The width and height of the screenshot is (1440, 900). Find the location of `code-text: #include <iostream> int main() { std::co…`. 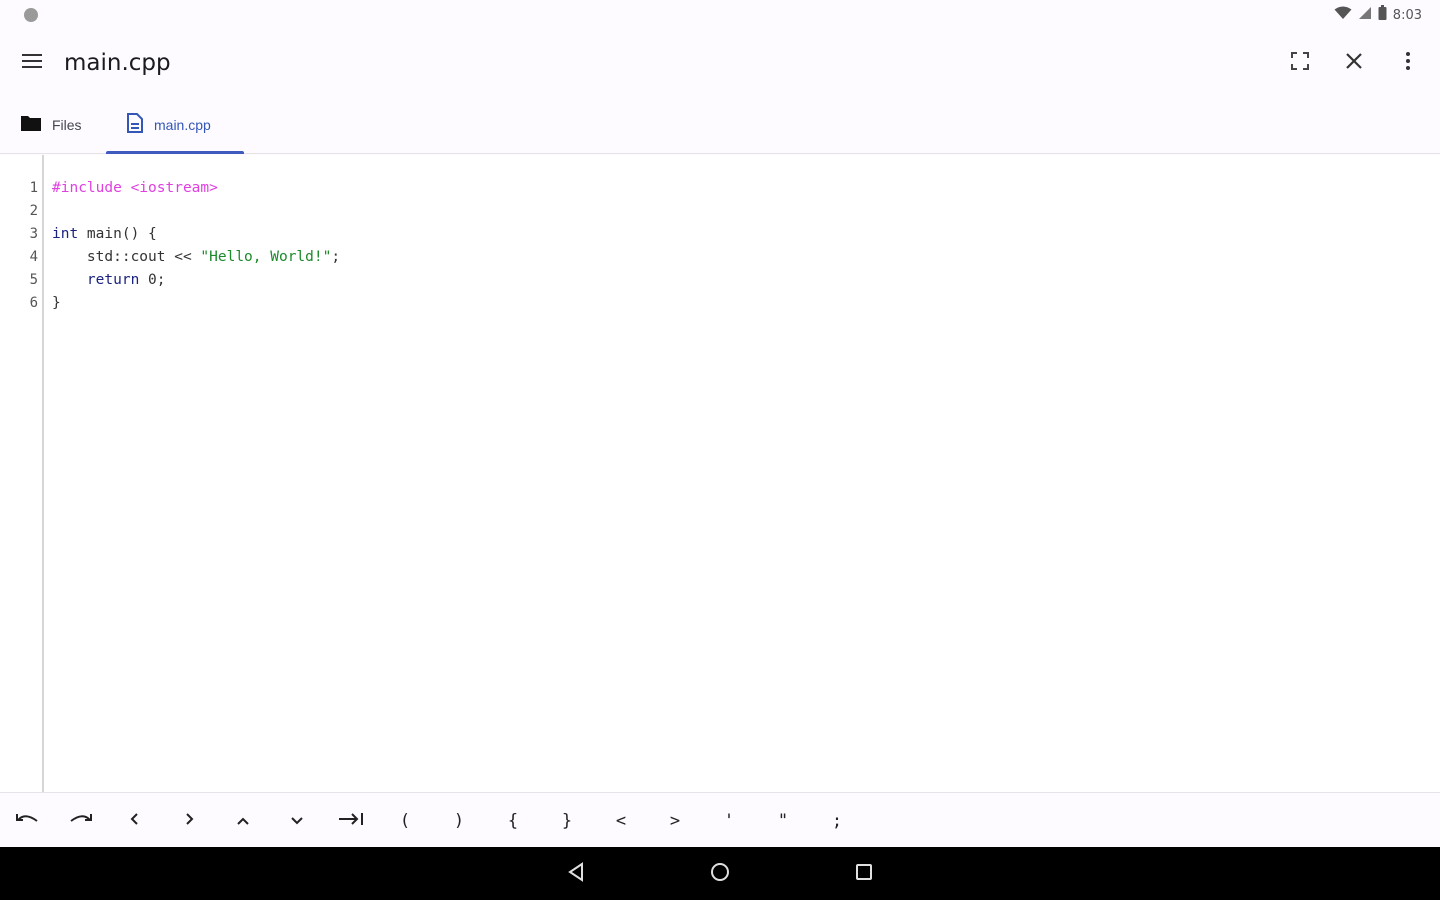

code-text: #include <iostream> int main() { std::co… is located at coordinates (196, 246).